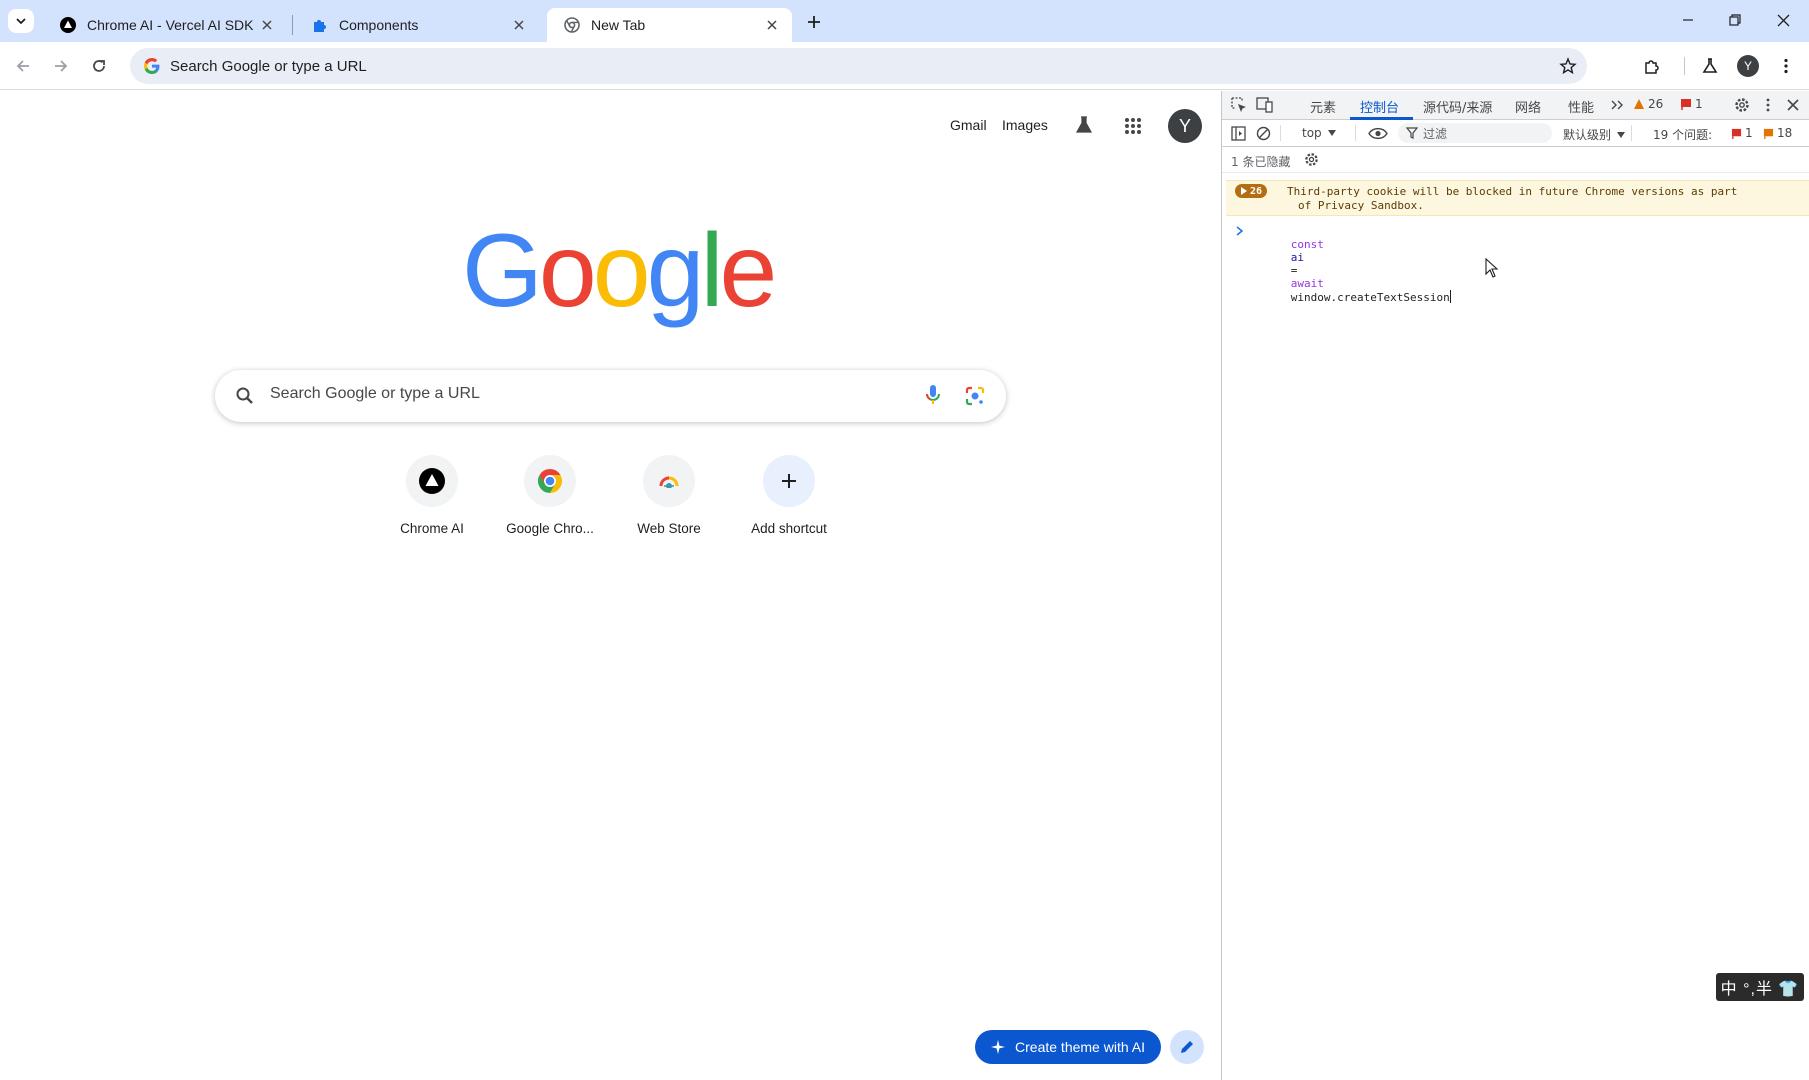 Image resolution: width=1809 pixels, height=1080 pixels. What do you see at coordinates (375, 394) in the screenshot?
I see `search-input: Search Google or type a URL` at bounding box center [375, 394].